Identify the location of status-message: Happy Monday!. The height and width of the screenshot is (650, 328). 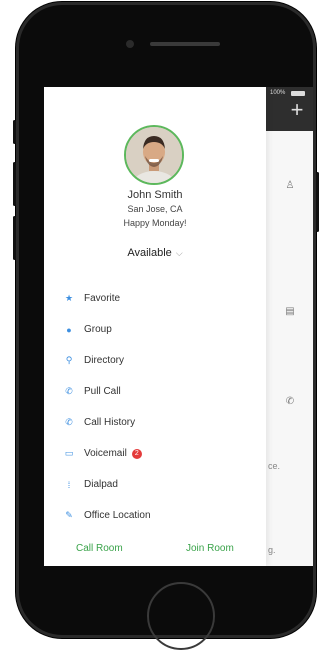
(155, 223).